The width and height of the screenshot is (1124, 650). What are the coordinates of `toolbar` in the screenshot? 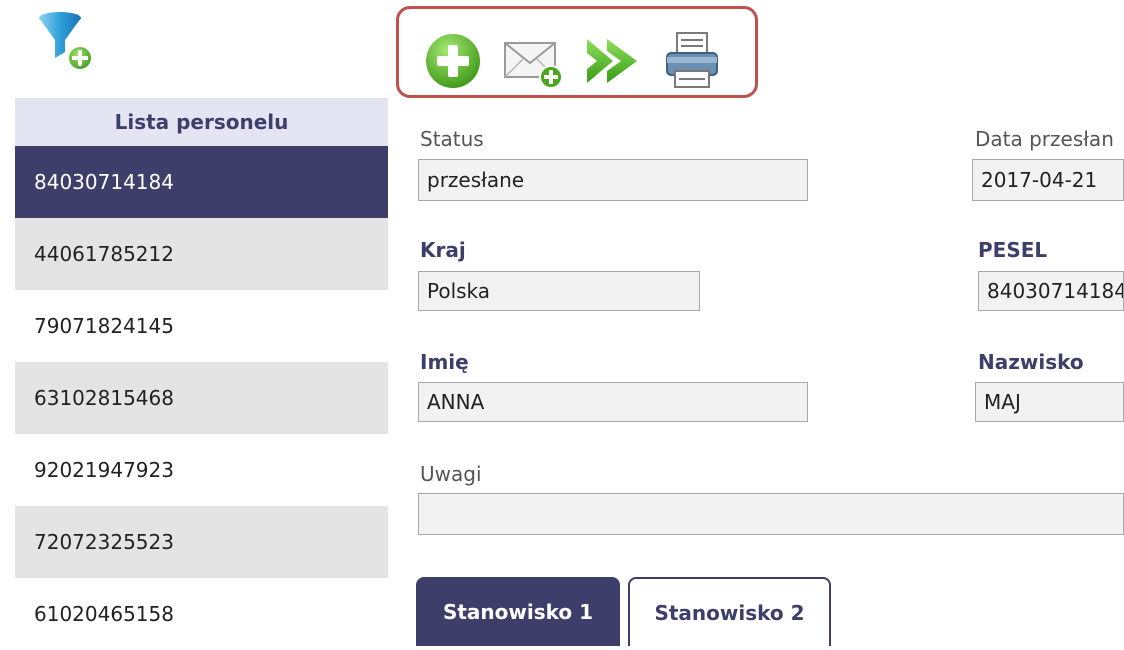 It's located at (577, 52).